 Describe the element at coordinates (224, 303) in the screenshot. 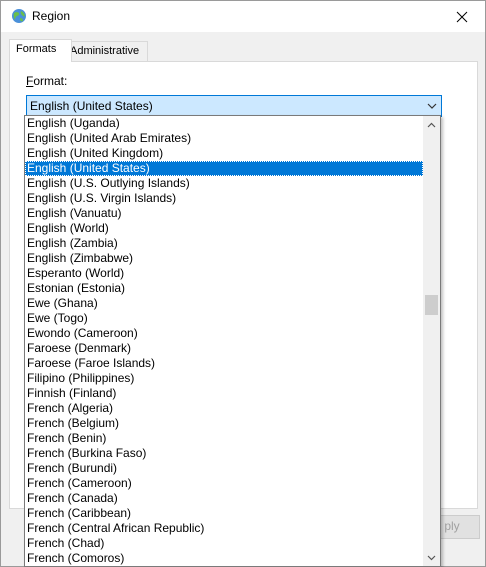

I see `list-item: Ewe (Ghana)` at that location.